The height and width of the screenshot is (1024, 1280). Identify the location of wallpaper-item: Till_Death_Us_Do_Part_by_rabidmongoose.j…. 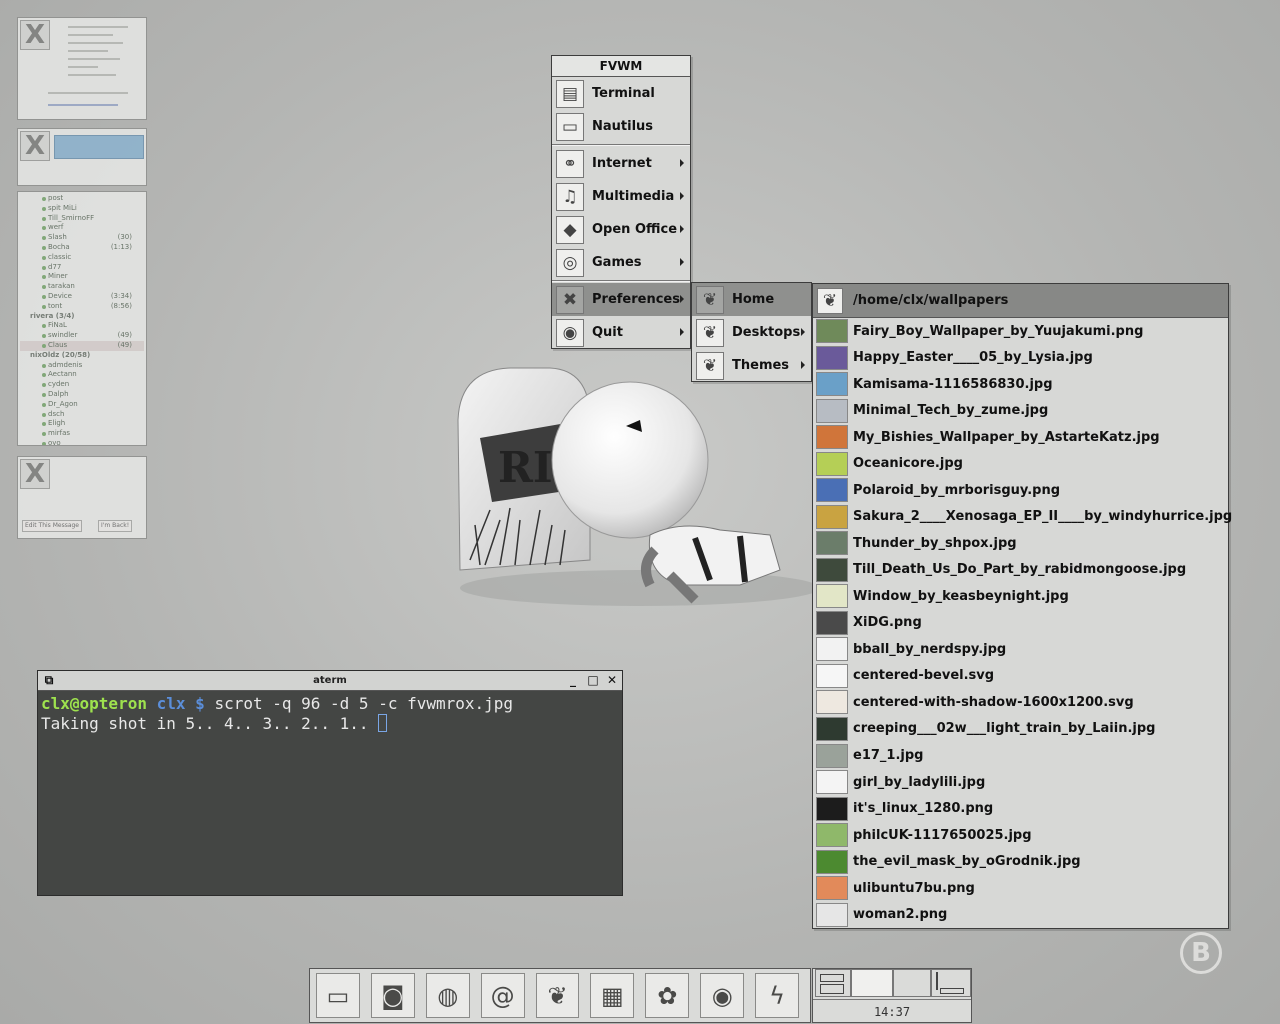
(1020, 570).